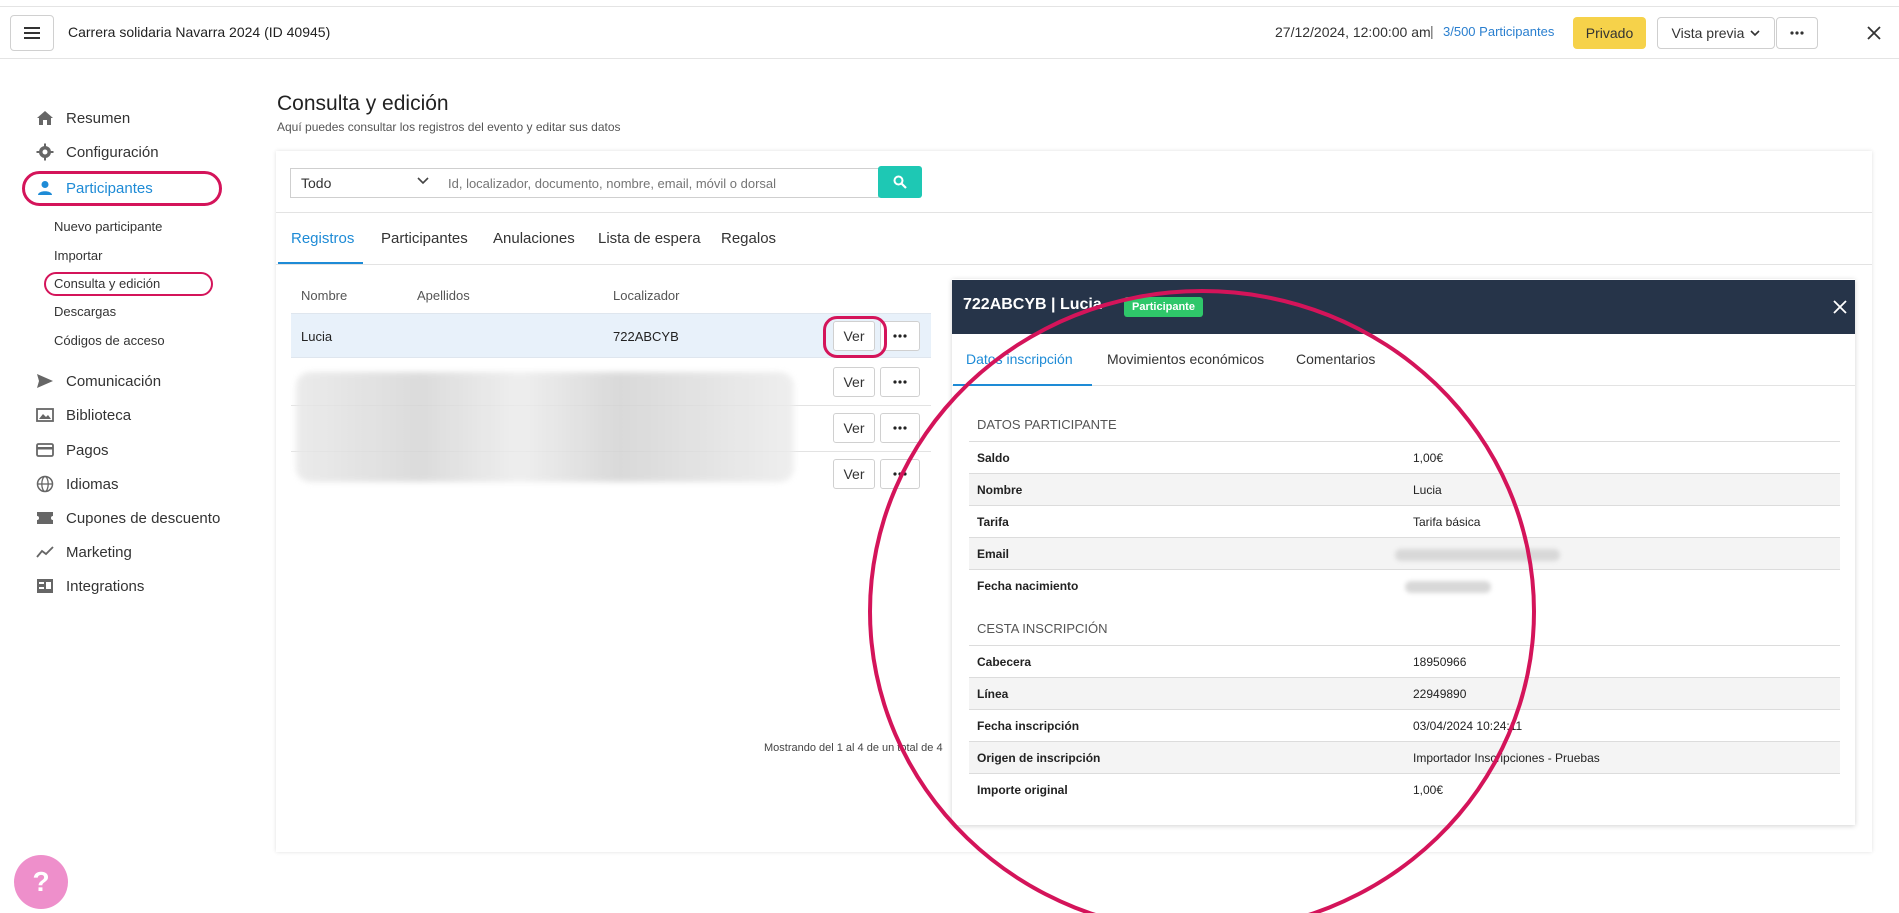 The height and width of the screenshot is (913, 1899). Describe the element at coordinates (45, 118) in the screenshot. I see `home-icon` at that location.